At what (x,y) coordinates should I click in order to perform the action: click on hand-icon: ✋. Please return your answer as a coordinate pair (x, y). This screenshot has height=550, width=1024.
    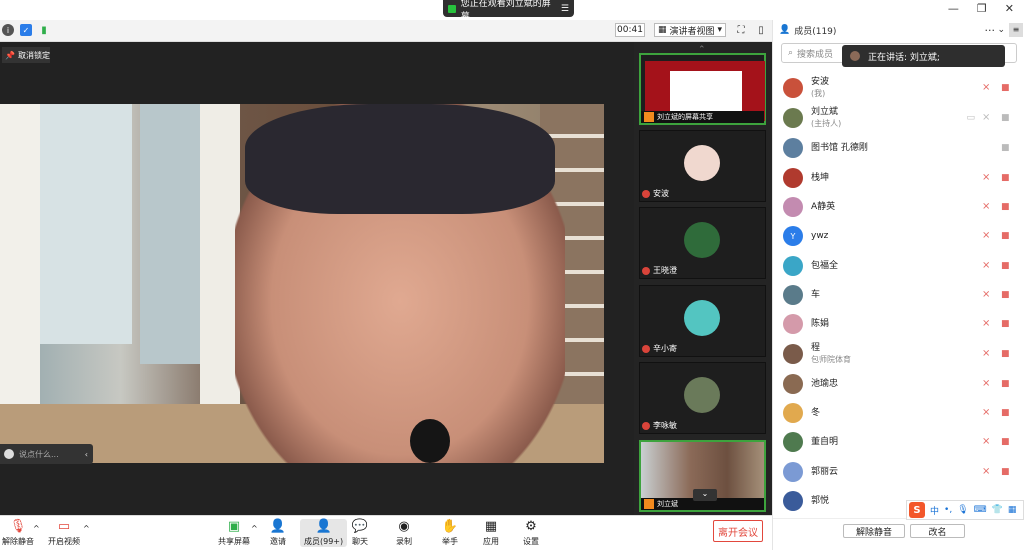
    Looking at the image, I should click on (450, 526).